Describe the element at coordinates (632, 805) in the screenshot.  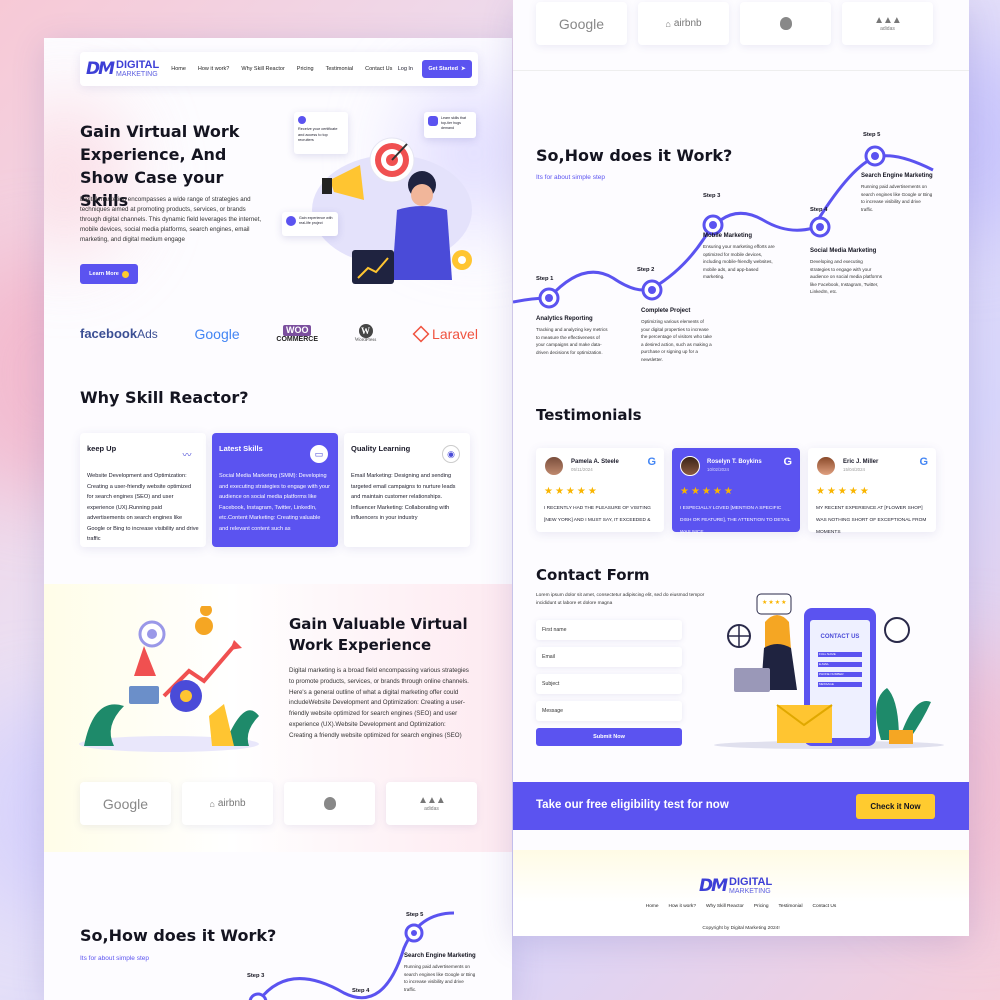
I see `cta-text: Take our free eligibility test for now` at that location.